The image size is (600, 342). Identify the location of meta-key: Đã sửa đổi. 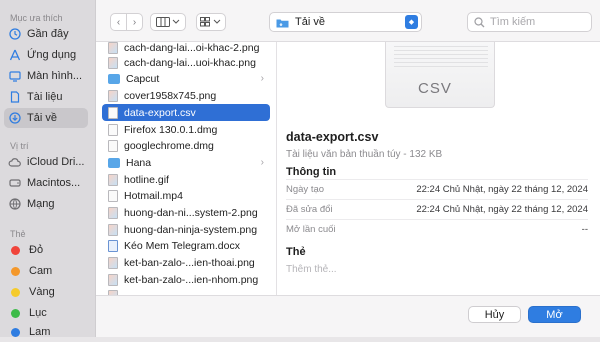
(309, 209).